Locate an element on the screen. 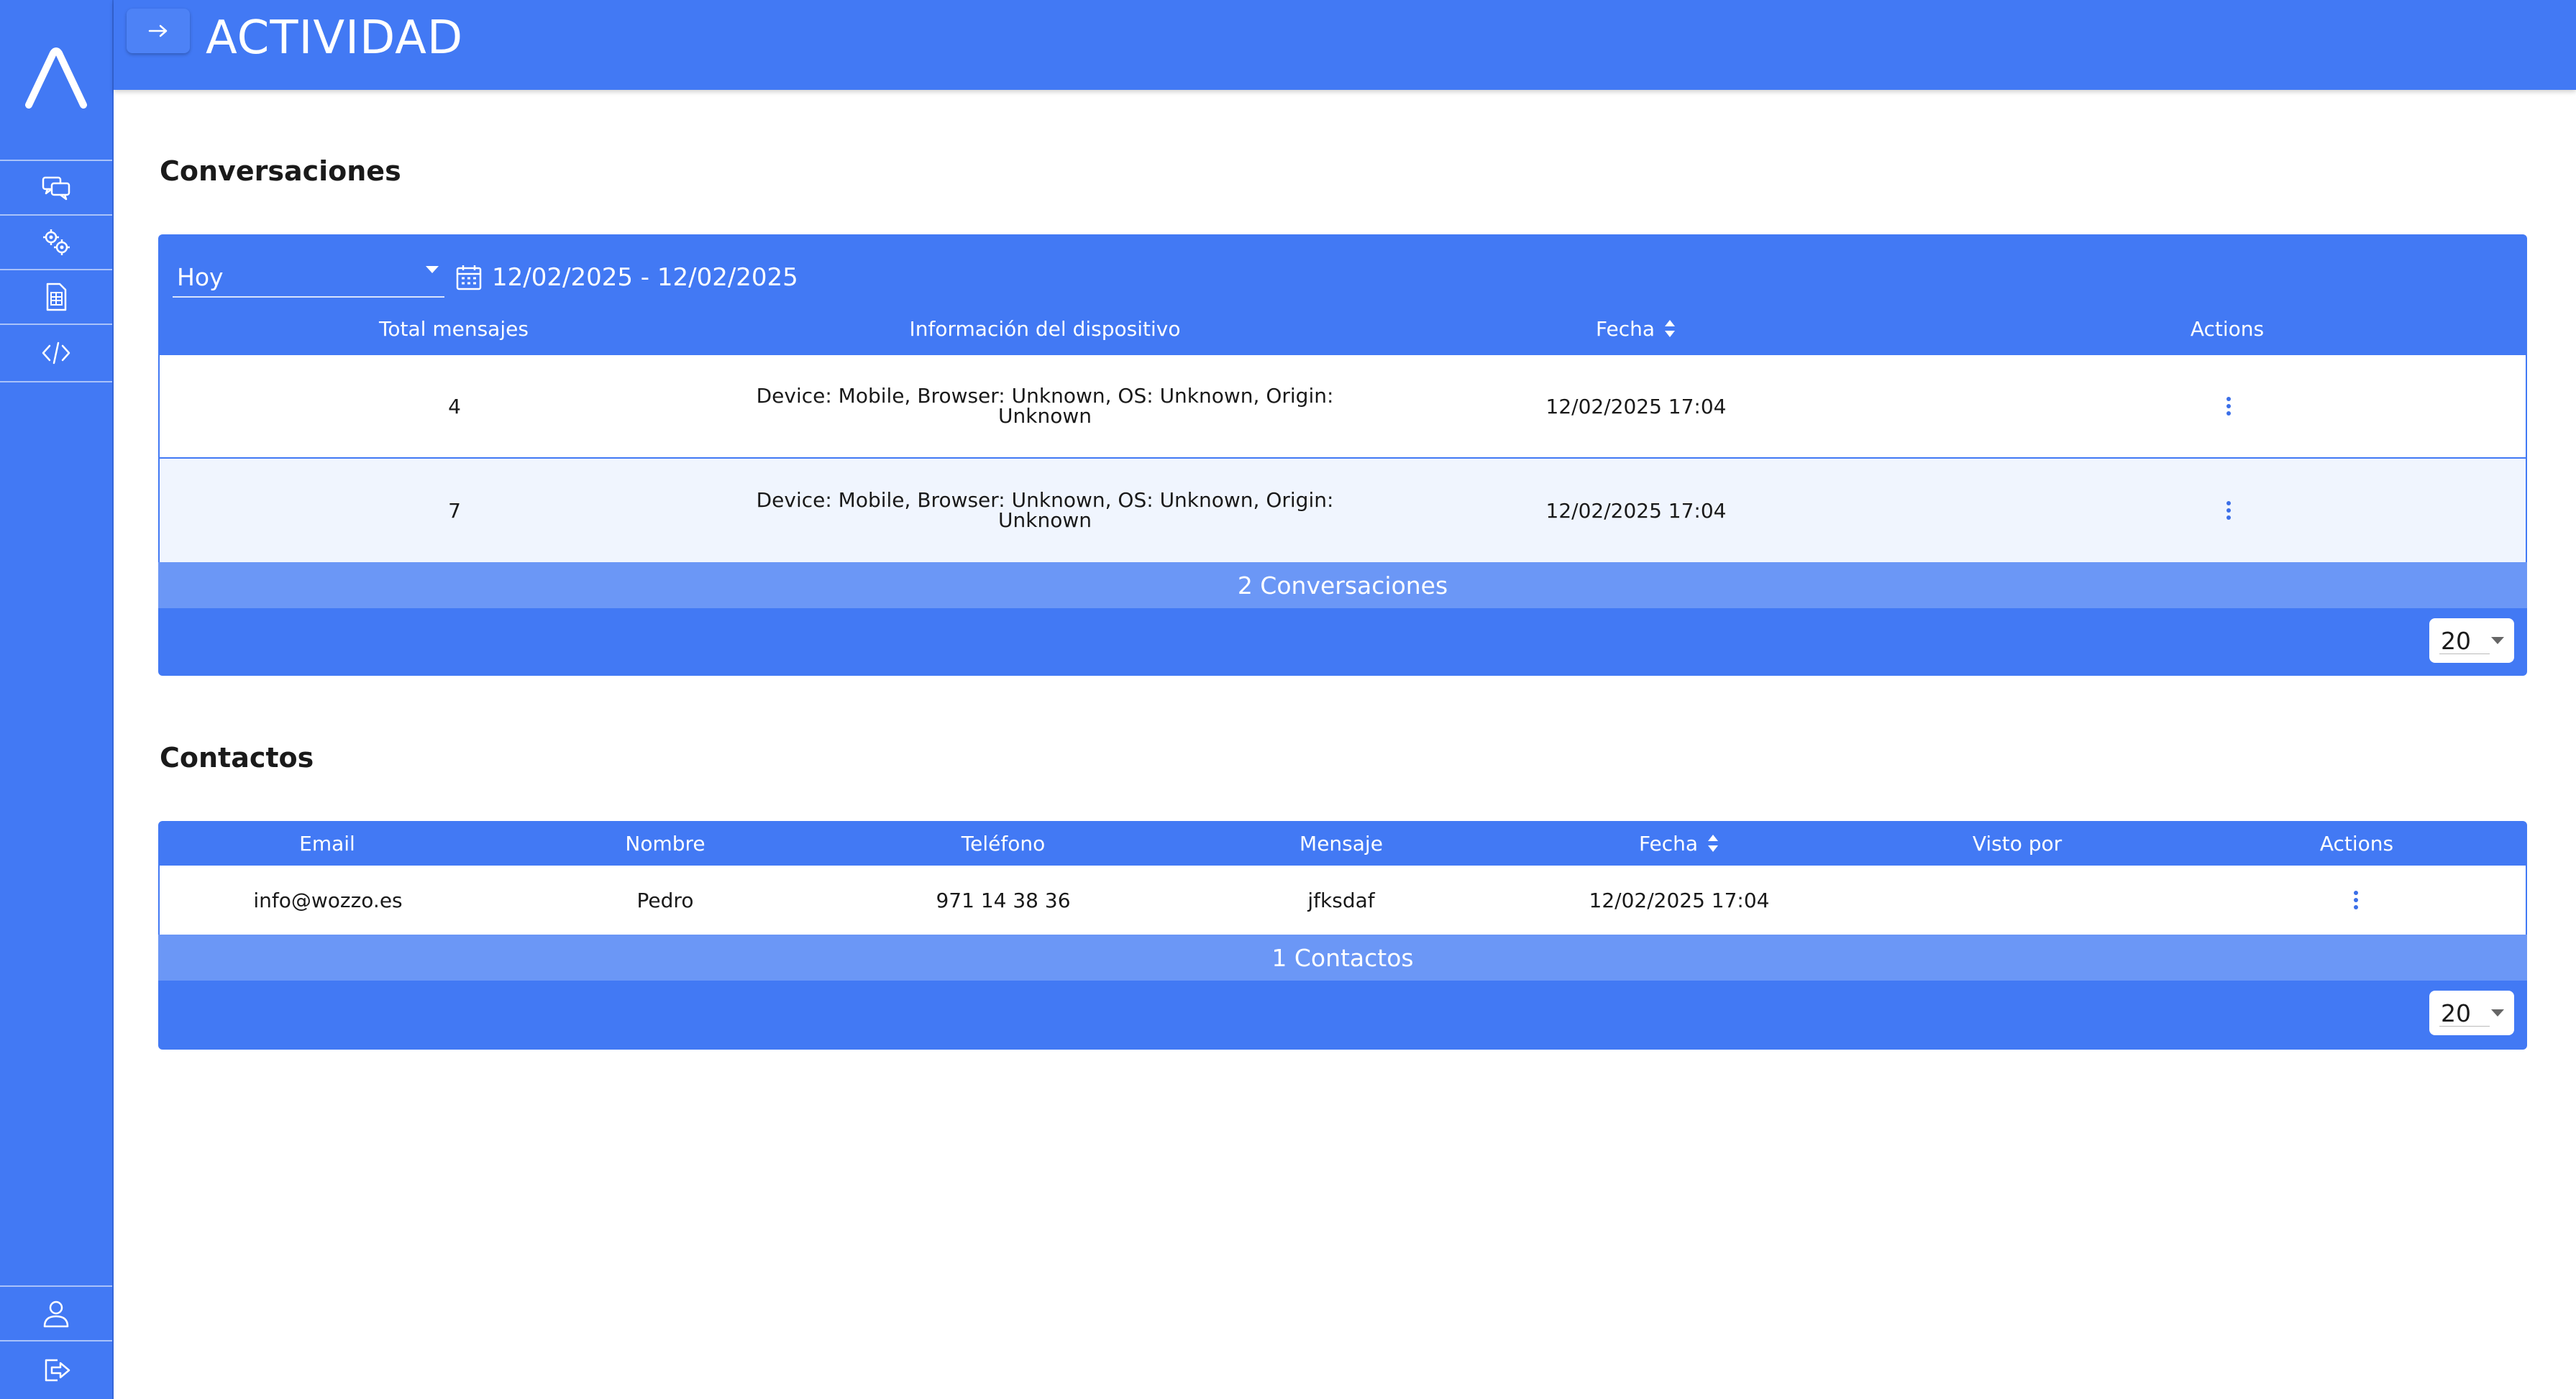  sidebar-item-logout is located at coordinates (56, 1370).